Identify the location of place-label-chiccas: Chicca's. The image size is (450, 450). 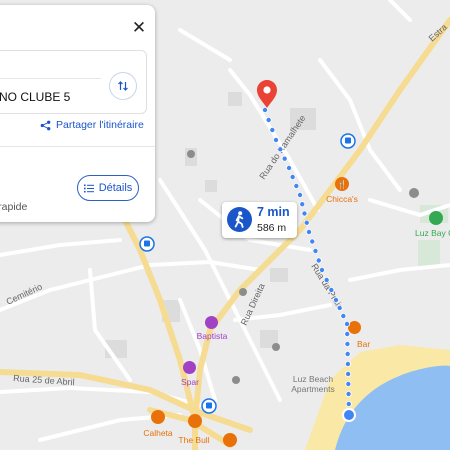
(342, 199).